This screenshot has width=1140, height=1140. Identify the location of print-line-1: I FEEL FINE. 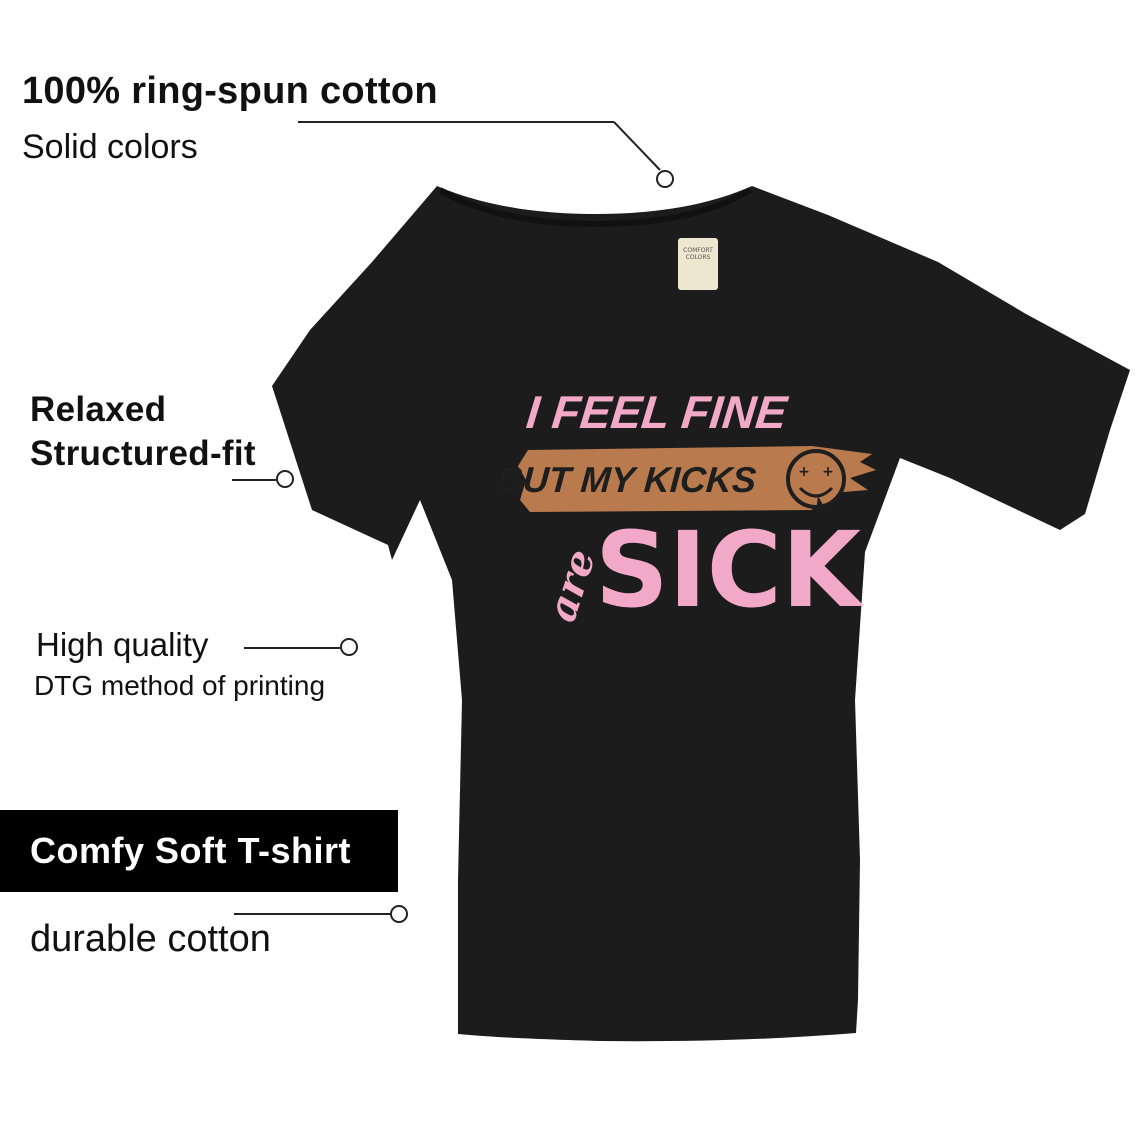
(657, 412).